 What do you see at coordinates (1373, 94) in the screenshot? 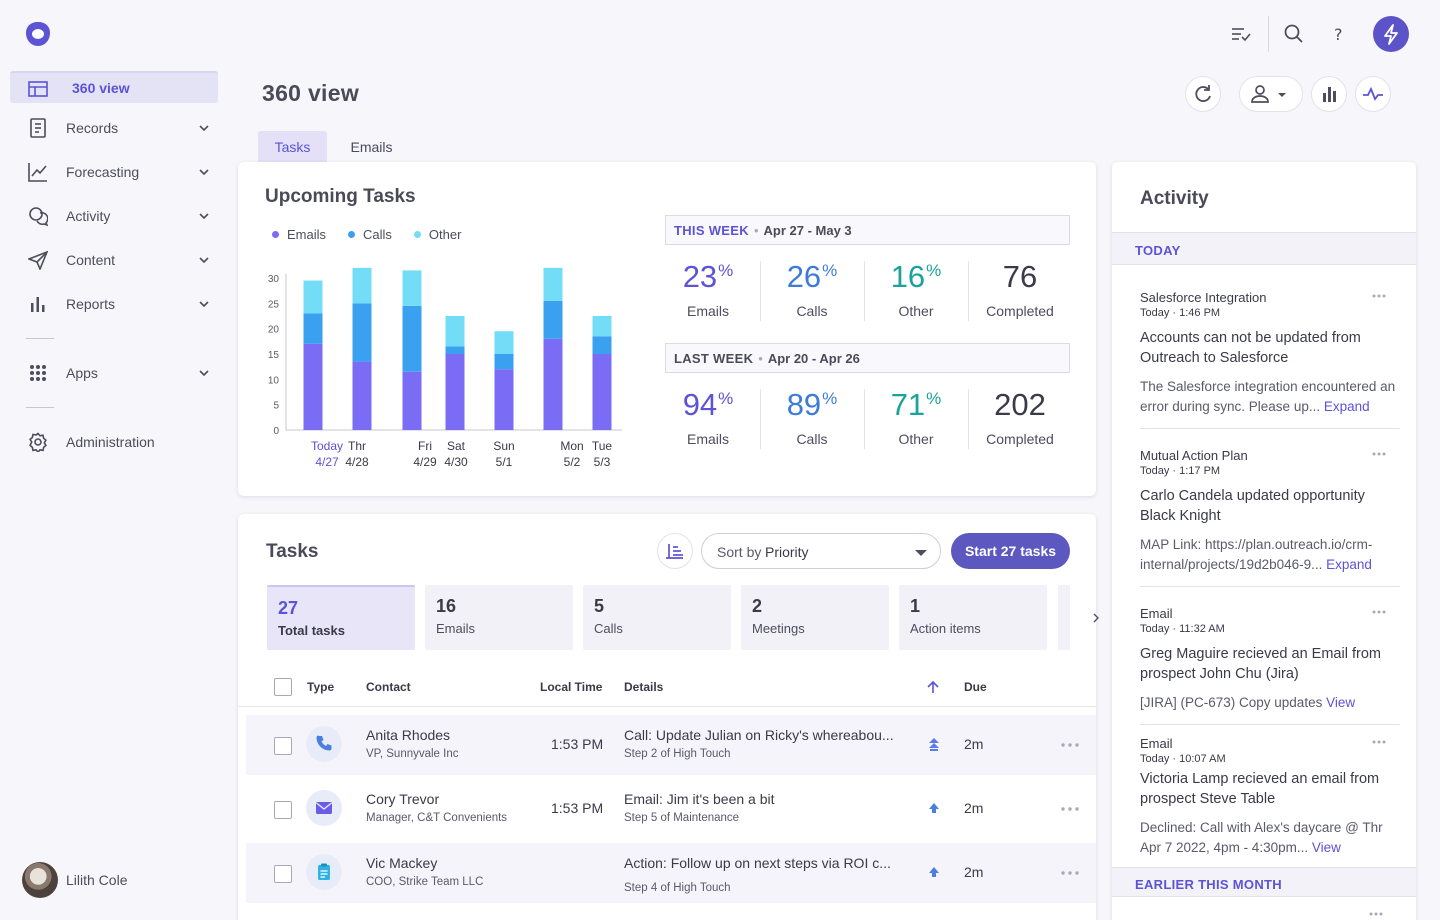
I see `pulse-button` at bounding box center [1373, 94].